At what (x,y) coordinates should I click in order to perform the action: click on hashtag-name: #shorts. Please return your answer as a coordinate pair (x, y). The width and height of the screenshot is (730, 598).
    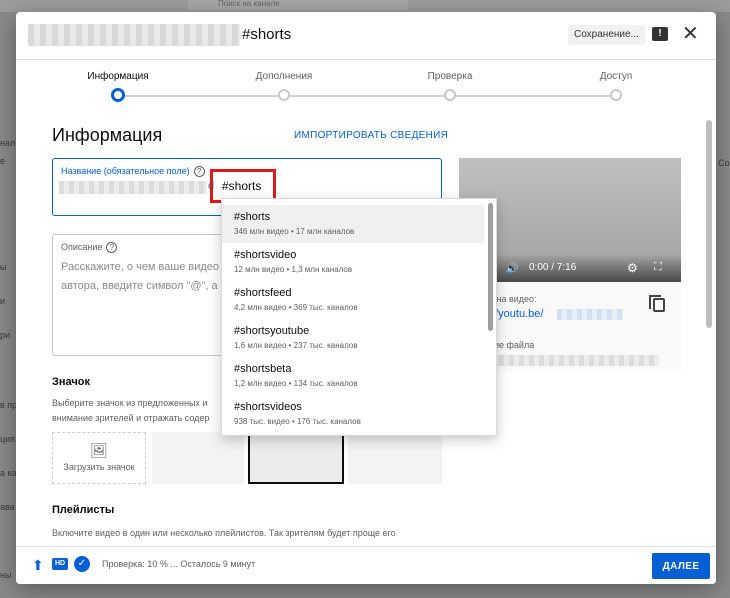
    Looking at the image, I should click on (252, 217).